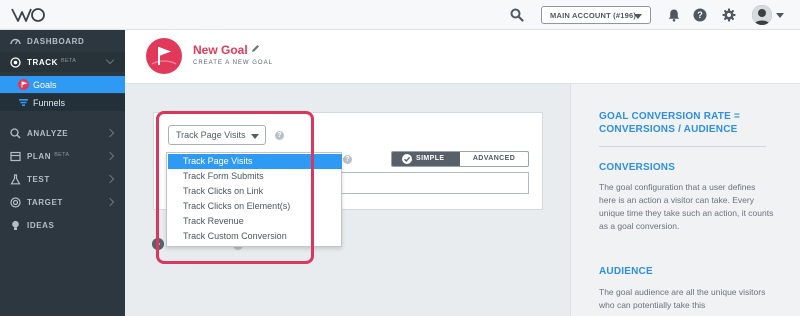 The height and width of the screenshot is (316, 800). I want to click on sidebar-item-test: TEST, so click(62, 179).